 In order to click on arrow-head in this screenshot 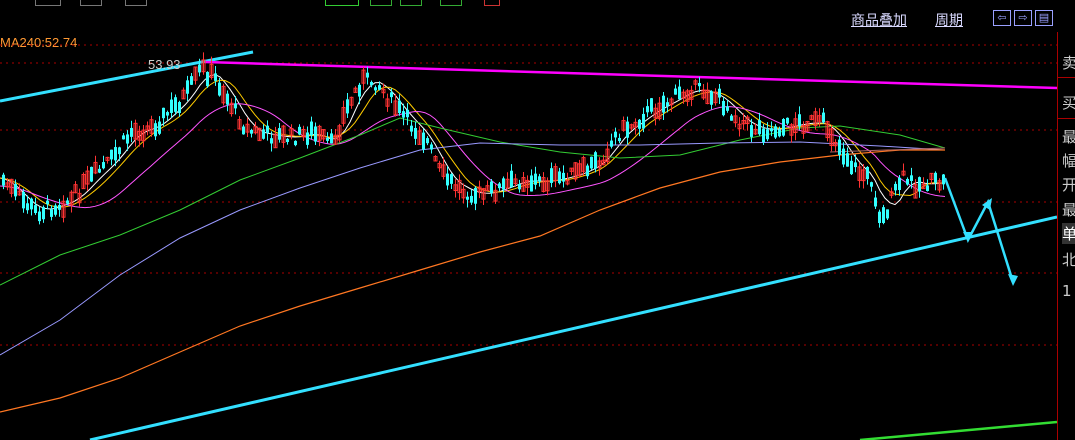, I will do `click(1013, 280)`.